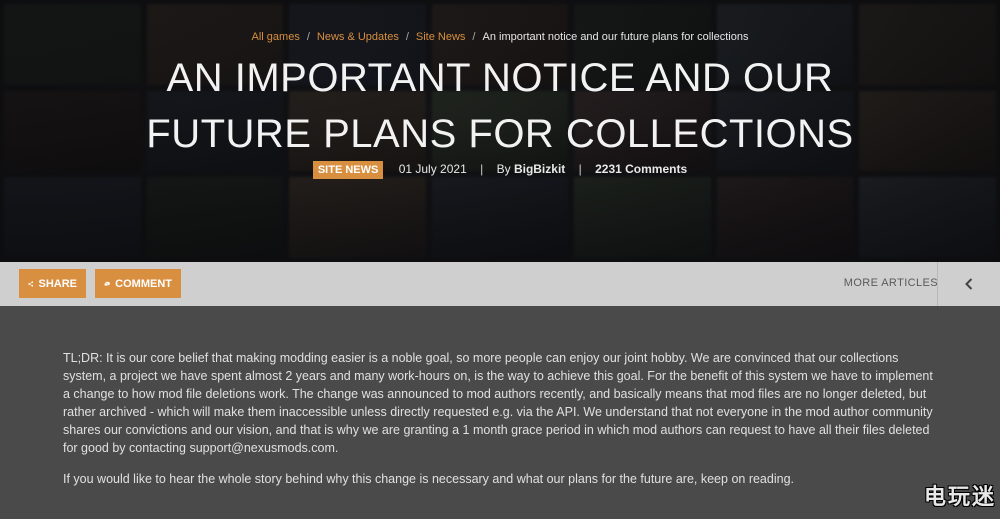 The height and width of the screenshot is (519, 1000). I want to click on comment-bubble-icon, so click(107, 283).